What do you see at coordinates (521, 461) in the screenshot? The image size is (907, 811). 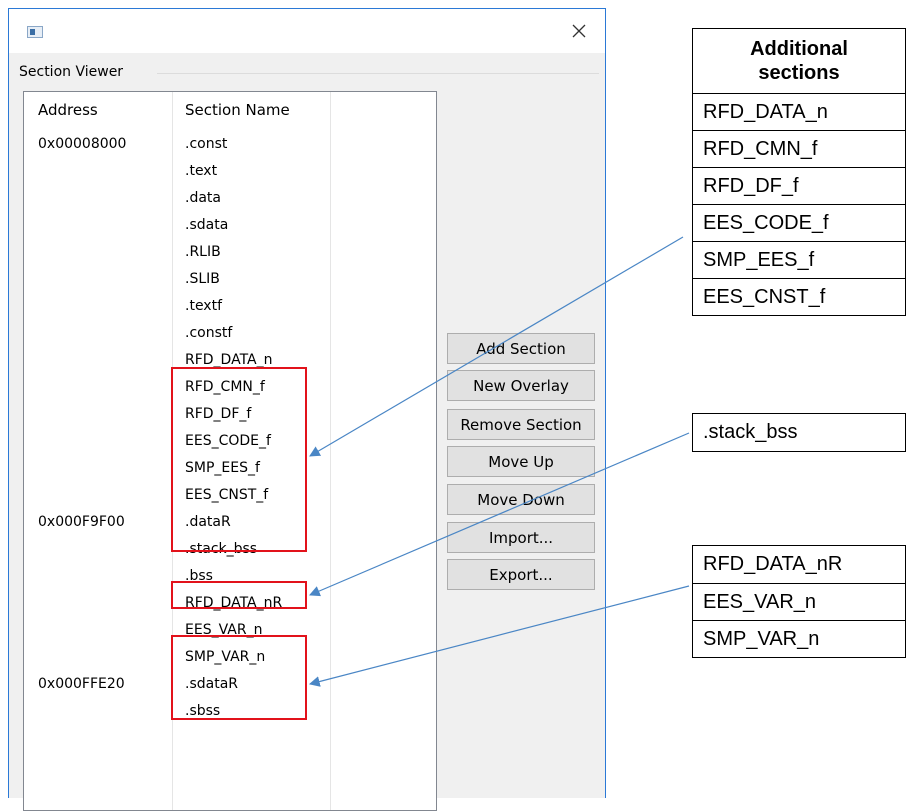 I see `move-up-button: Move Up` at bounding box center [521, 461].